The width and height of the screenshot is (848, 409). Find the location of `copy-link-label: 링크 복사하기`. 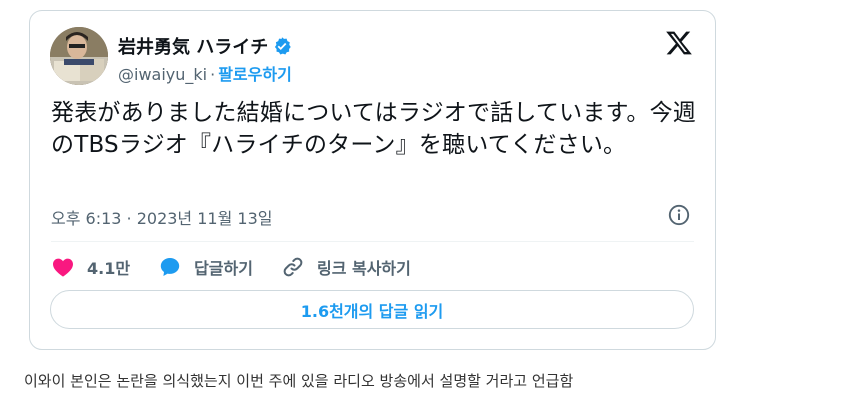

copy-link-label: 링크 복사하기 is located at coordinates (363, 268).